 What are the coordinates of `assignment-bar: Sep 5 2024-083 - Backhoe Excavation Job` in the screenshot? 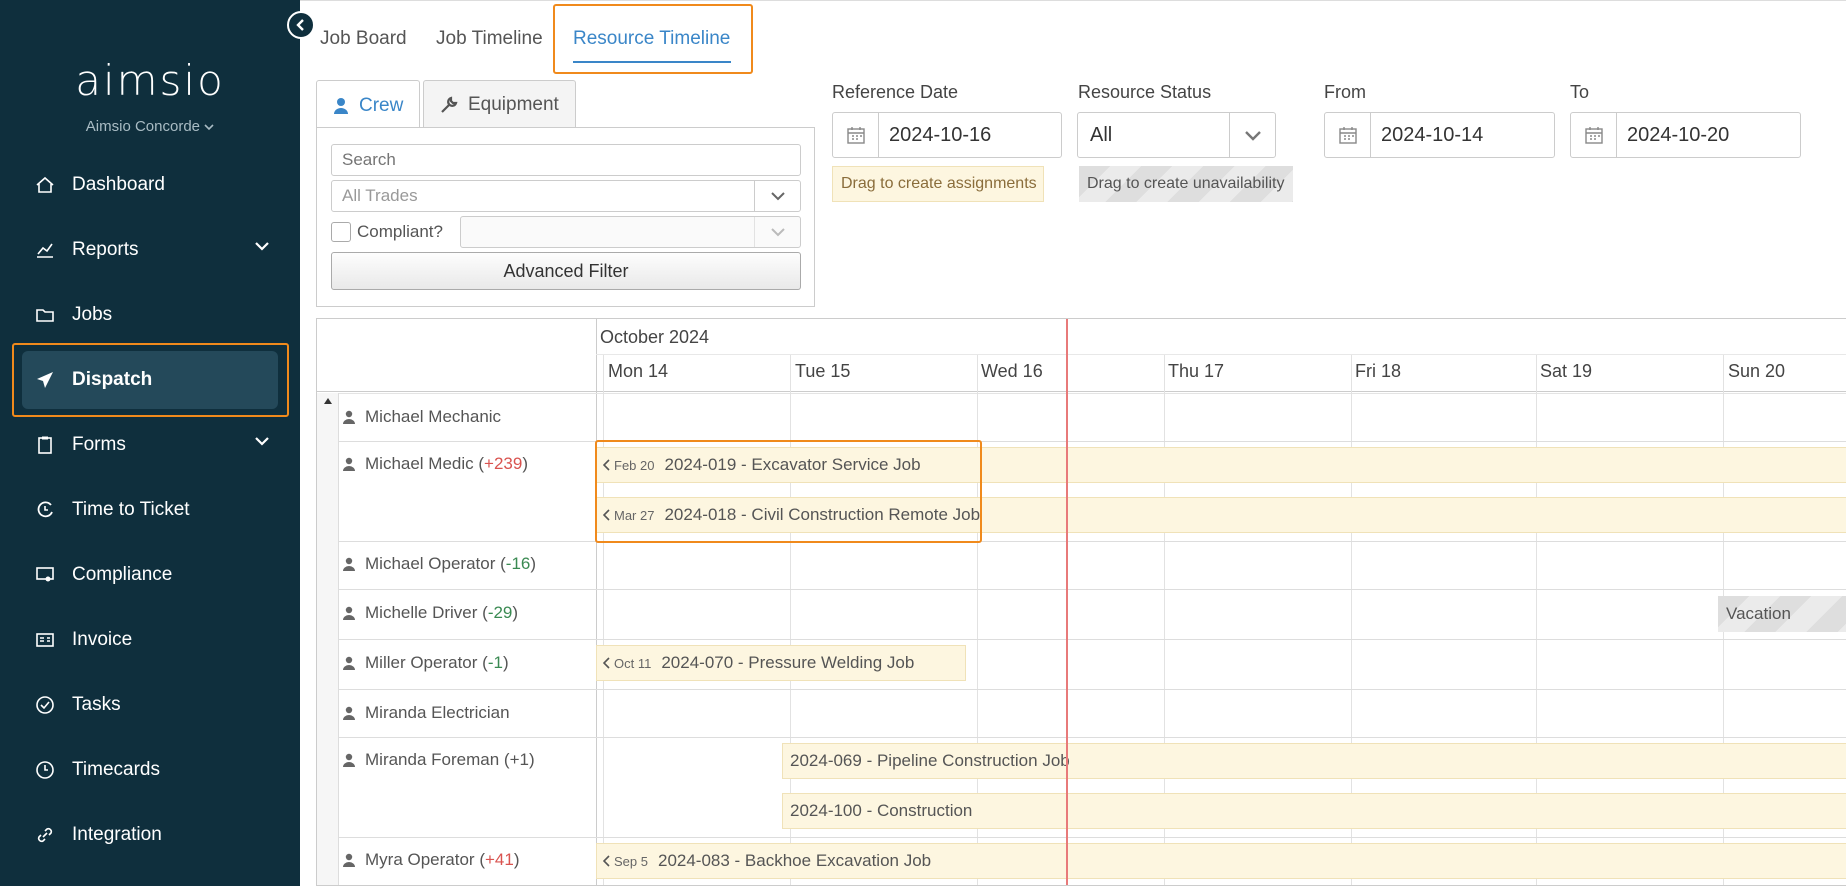 It's located at (1221, 861).